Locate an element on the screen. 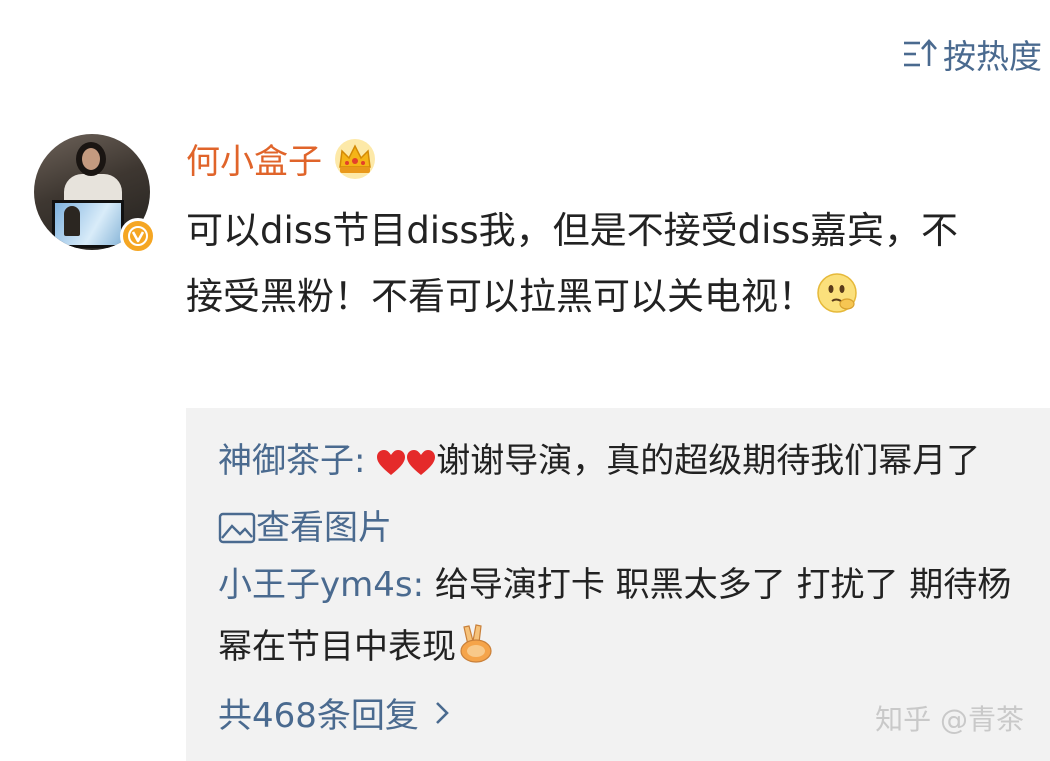  victory-hand-emoji-icon is located at coordinates (476, 652).